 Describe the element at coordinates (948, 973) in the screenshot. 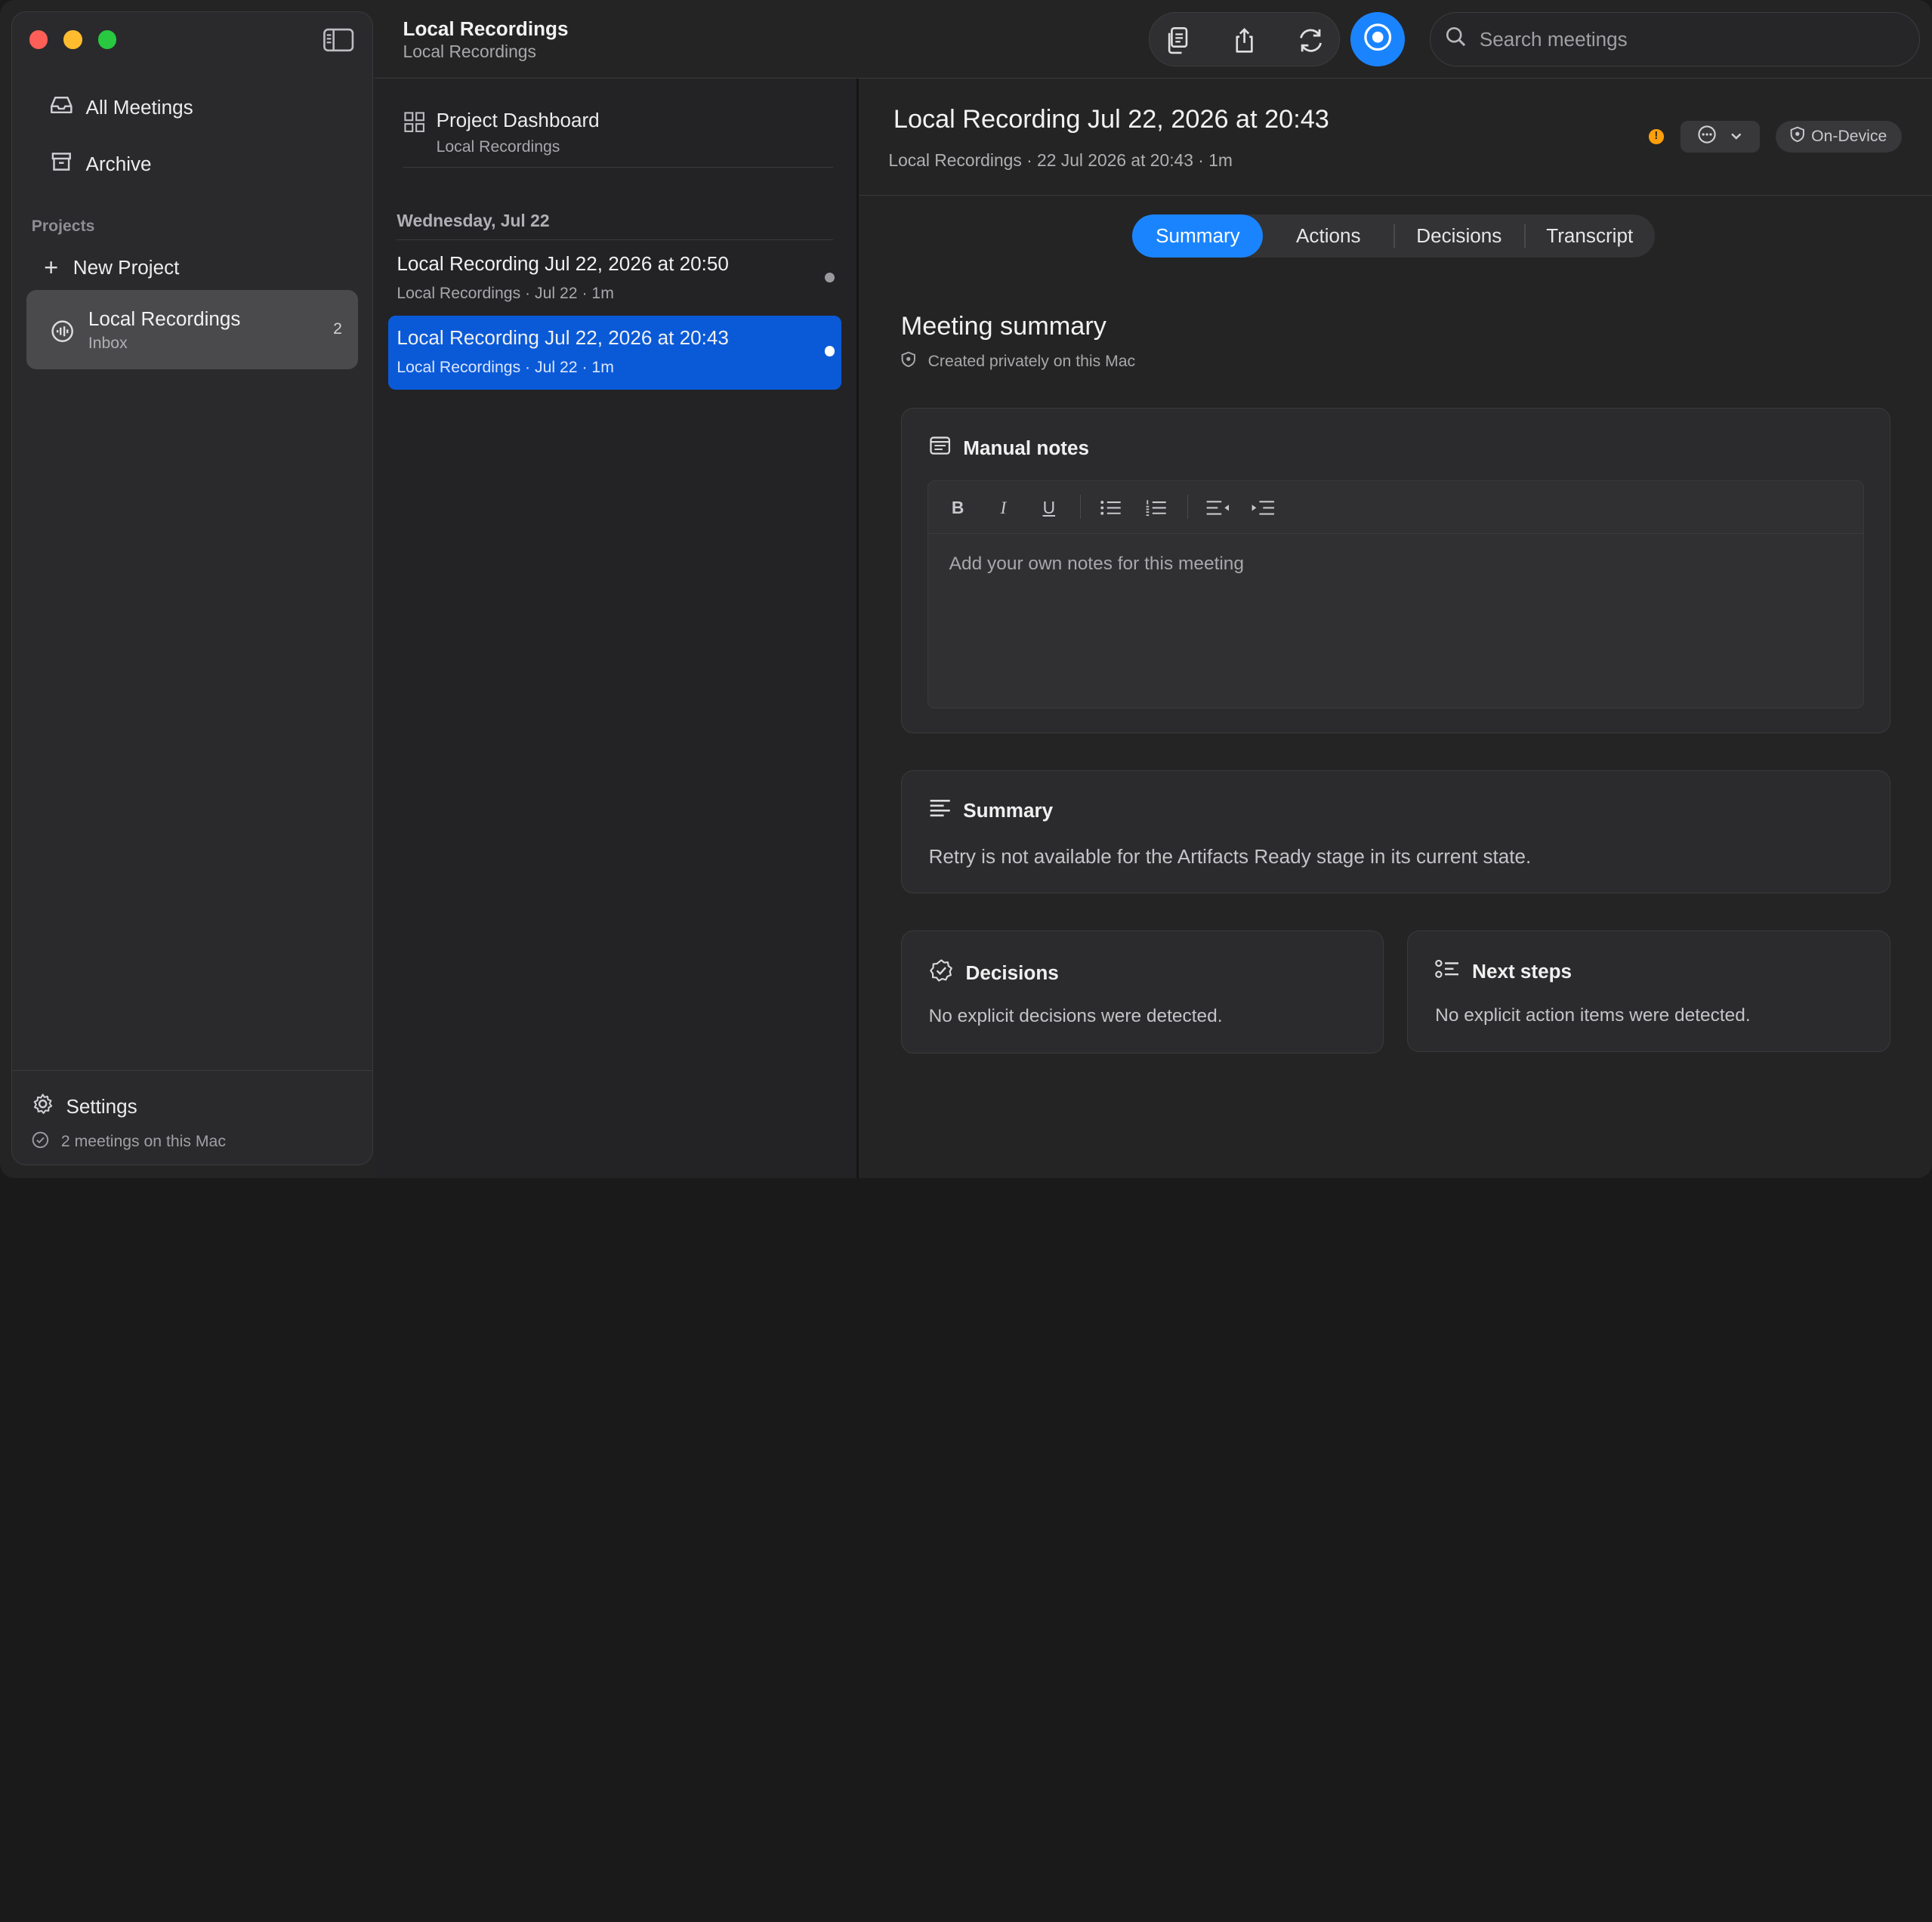

I see `checkmark-seal-icon` at that location.